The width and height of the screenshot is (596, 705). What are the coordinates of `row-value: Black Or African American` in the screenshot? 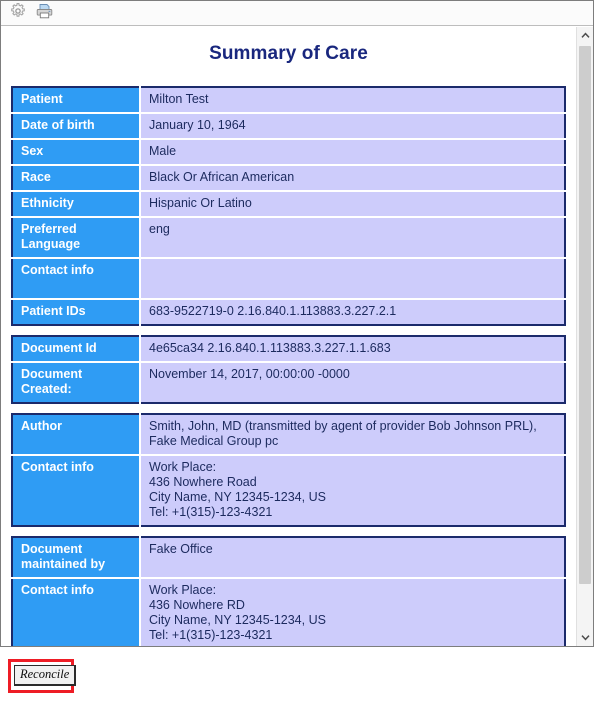 It's located at (352, 178).